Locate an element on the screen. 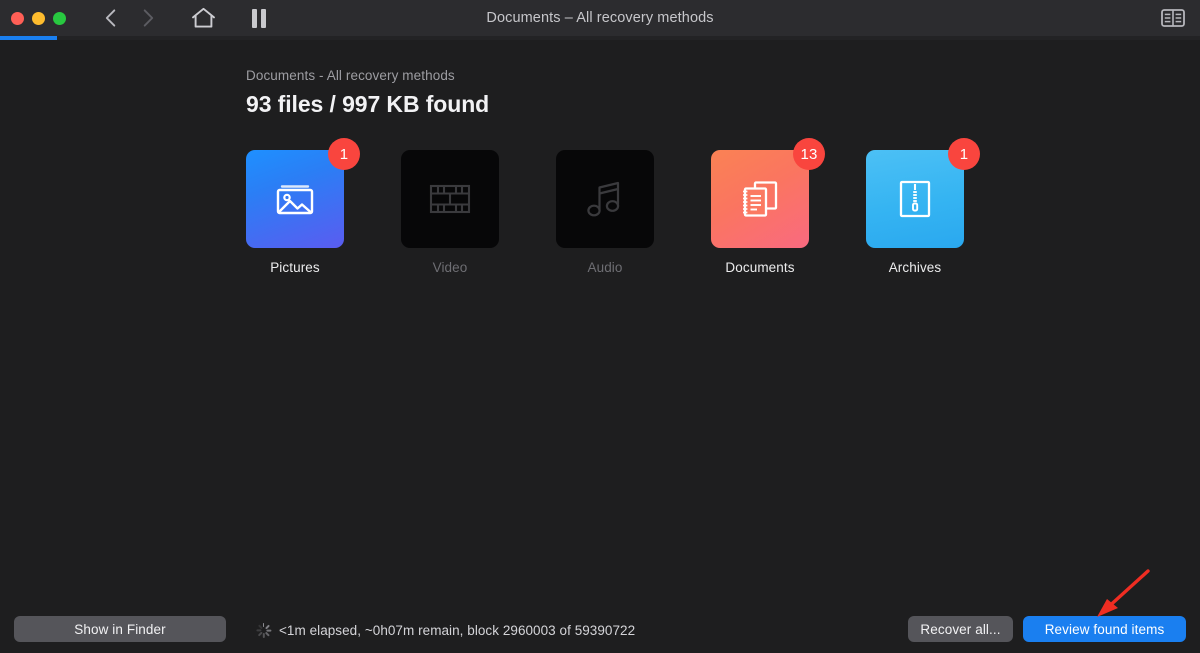  category-tile-video: Video is located at coordinates (450, 212).